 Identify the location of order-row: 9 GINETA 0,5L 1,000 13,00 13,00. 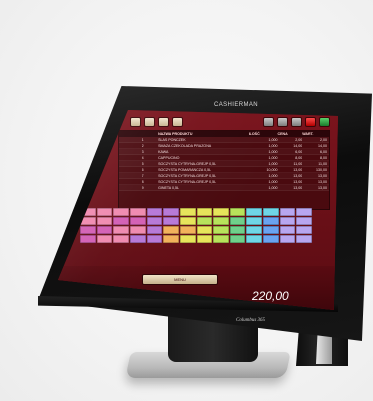
(224, 188).